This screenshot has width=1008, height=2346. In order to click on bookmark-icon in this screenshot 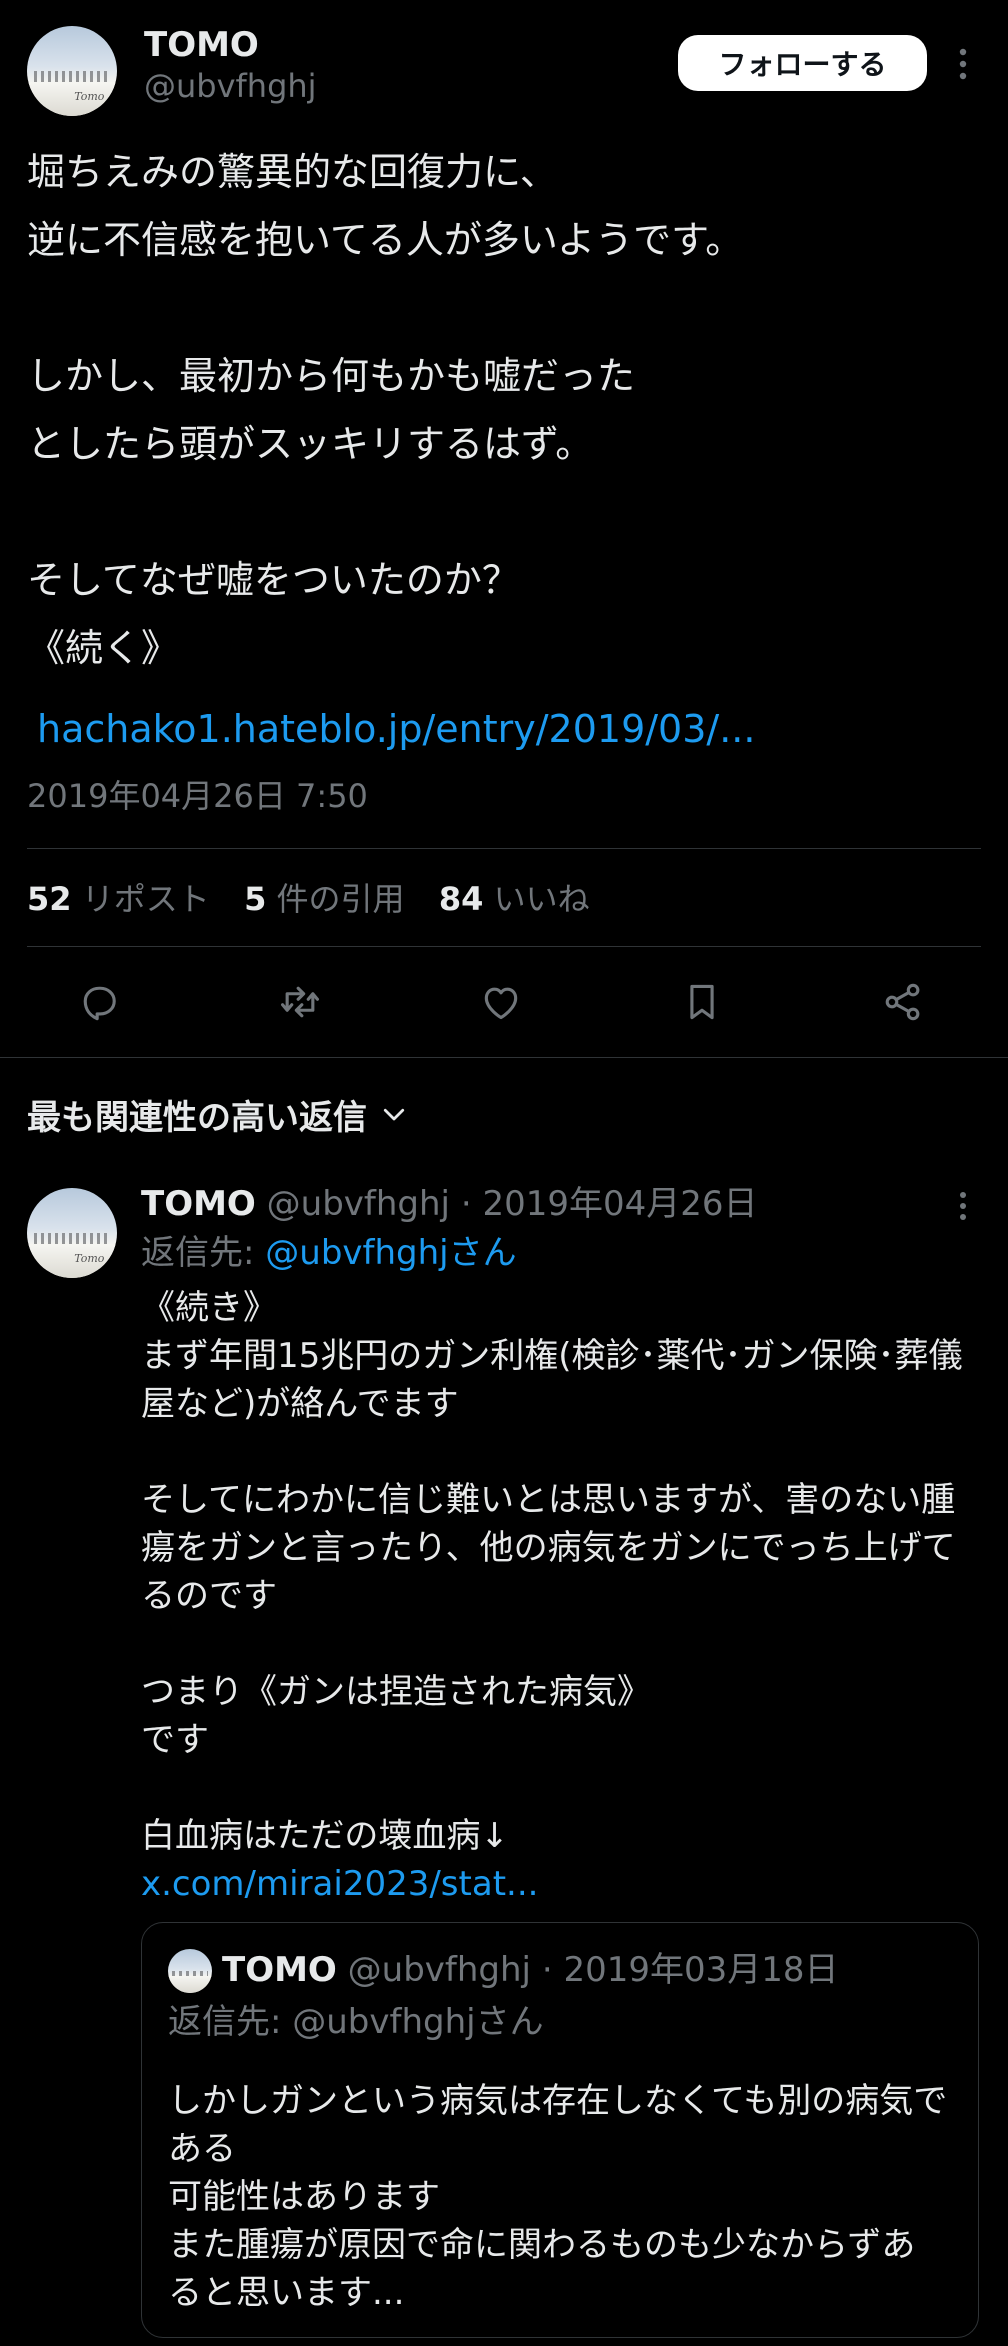, I will do `click(702, 1002)`.